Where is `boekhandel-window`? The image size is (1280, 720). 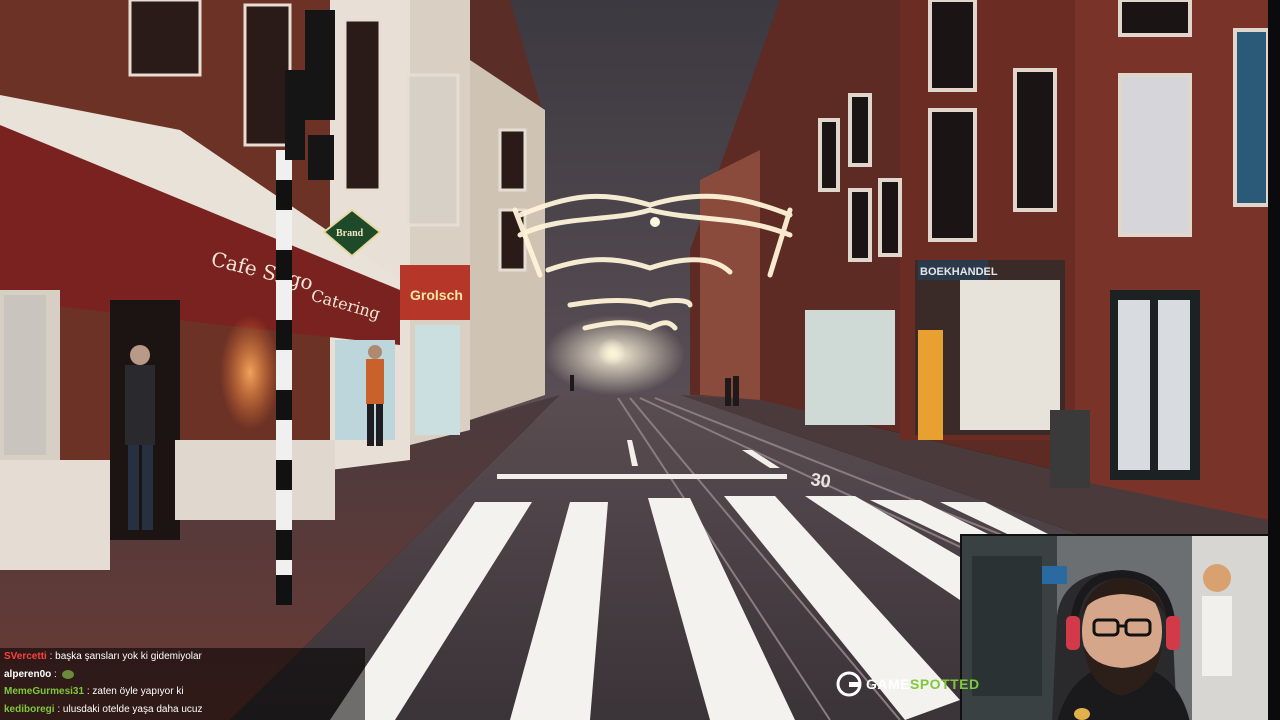
boekhandel-window is located at coordinates (1010, 355).